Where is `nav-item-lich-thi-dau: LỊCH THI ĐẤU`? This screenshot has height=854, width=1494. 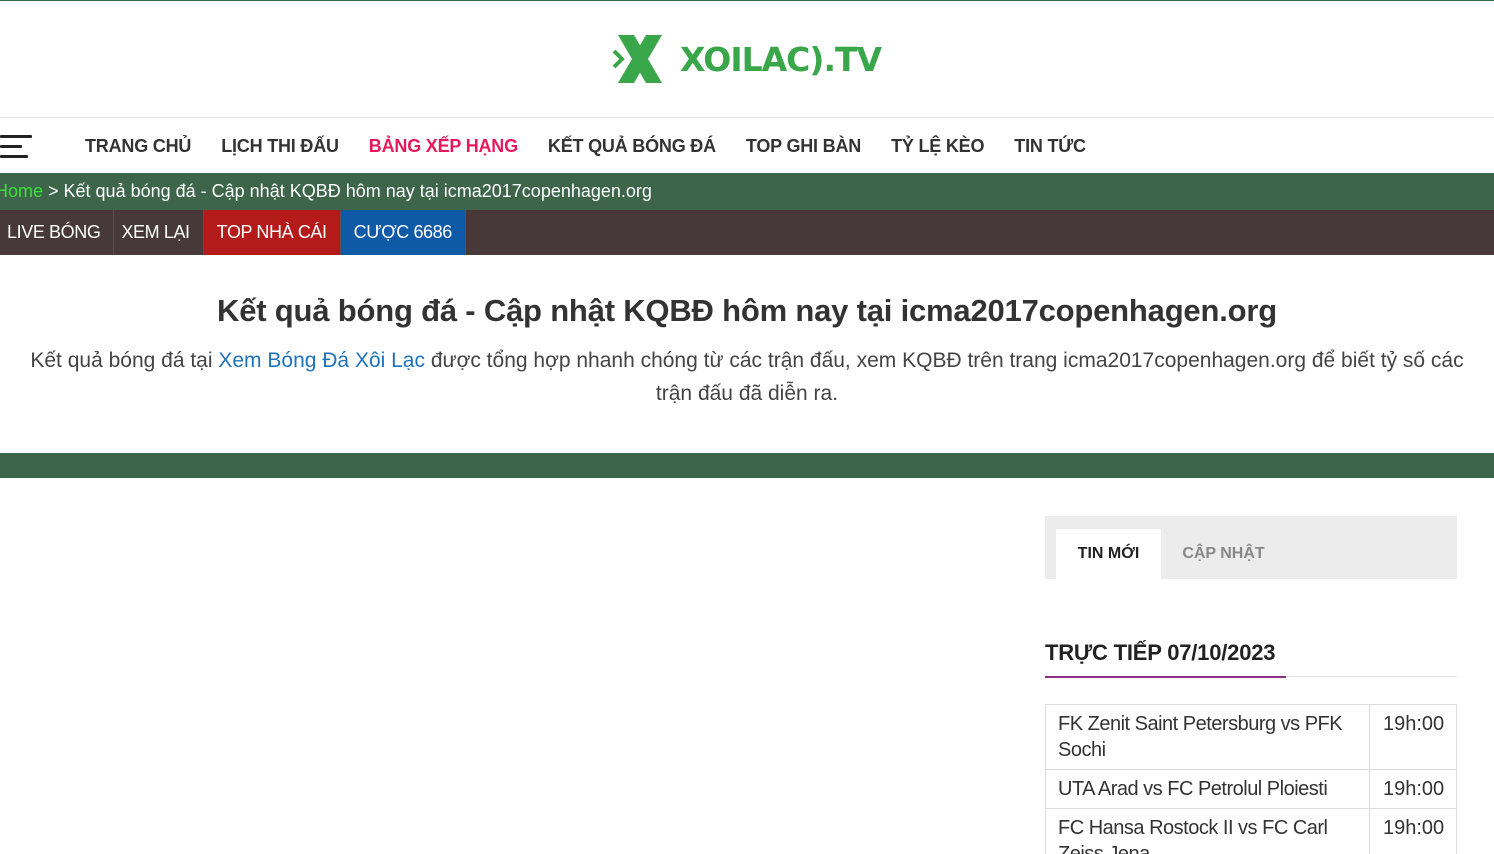
nav-item-lich-thi-dau: LỊCH THI ĐẤU is located at coordinates (280, 146).